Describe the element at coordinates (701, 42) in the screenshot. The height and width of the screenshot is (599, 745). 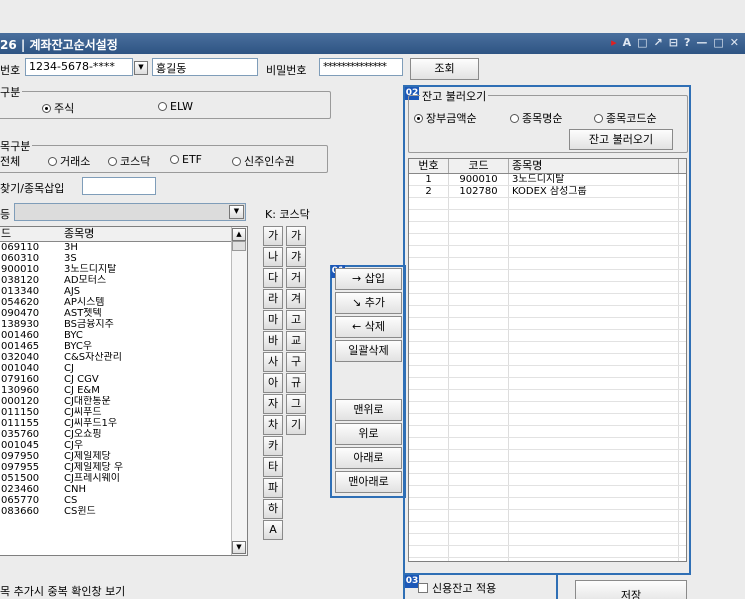
I see `minimize-icon: —` at that location.